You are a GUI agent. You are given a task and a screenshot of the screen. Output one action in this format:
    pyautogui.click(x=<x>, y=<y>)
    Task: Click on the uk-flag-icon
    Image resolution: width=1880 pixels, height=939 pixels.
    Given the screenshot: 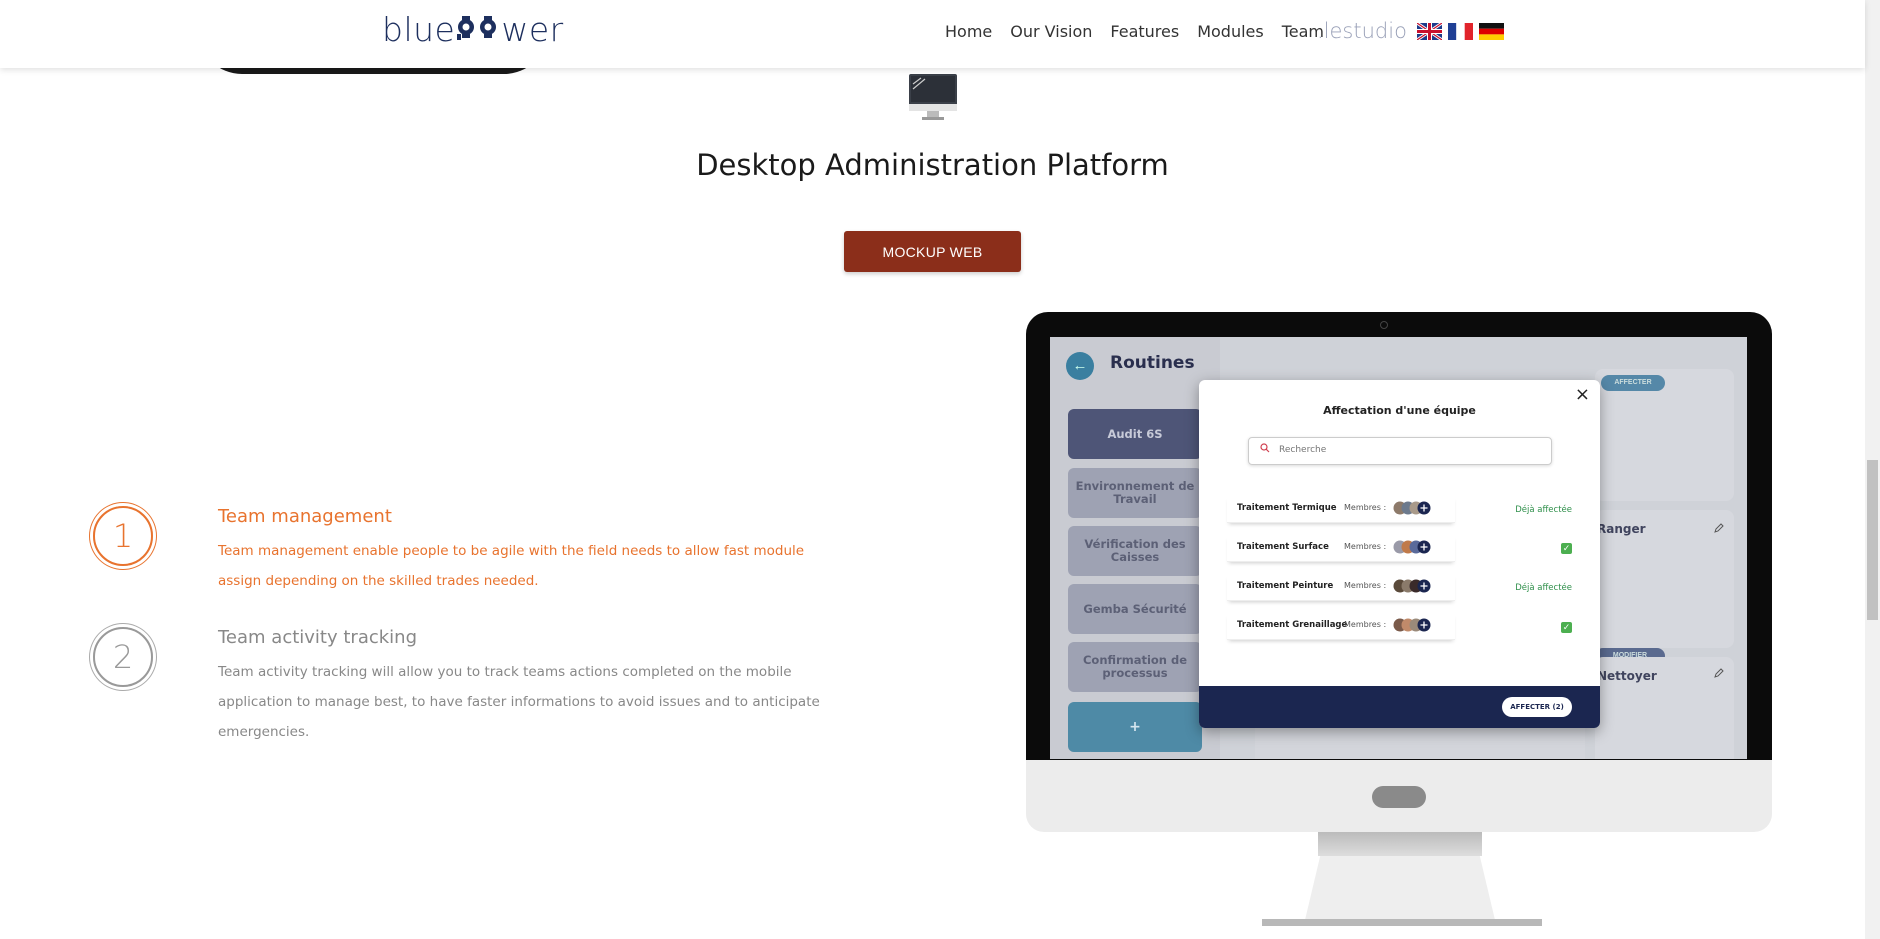 What is the action you would take?
    pyautogui.click(x=1429, y=31)
    